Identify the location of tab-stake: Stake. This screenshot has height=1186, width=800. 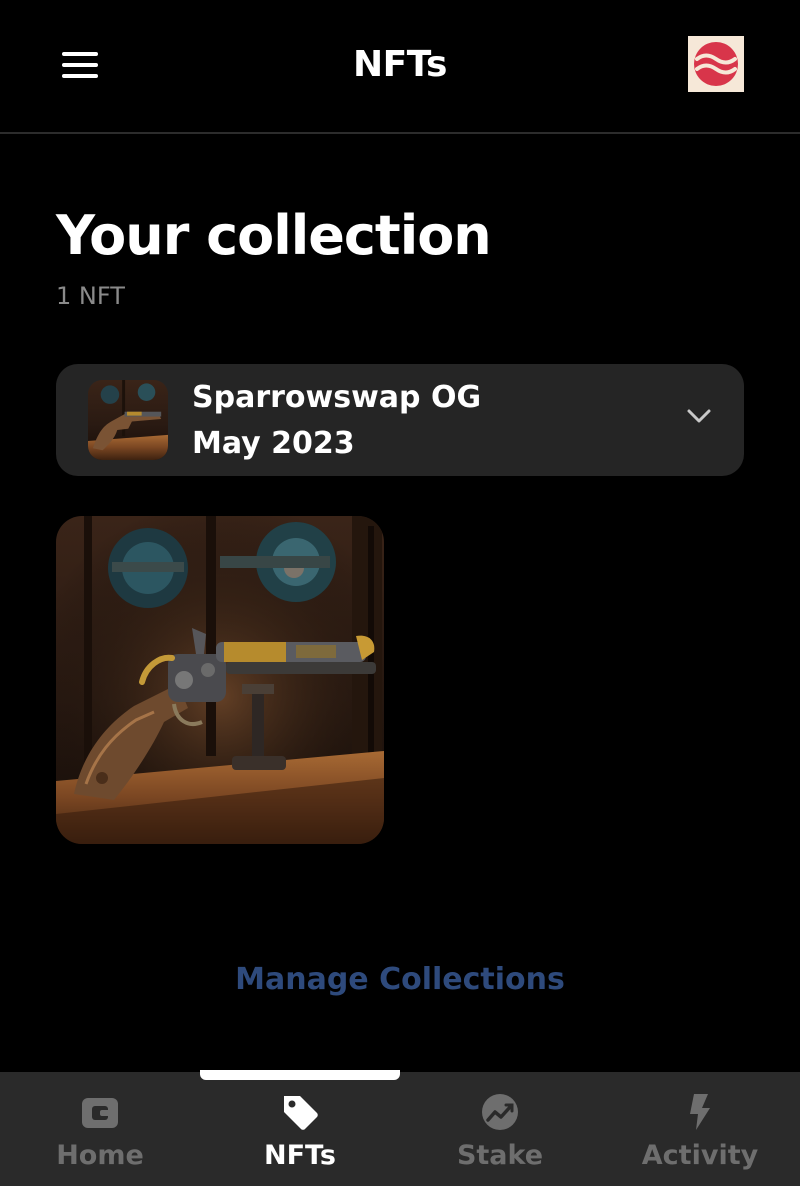
(500, 1129).